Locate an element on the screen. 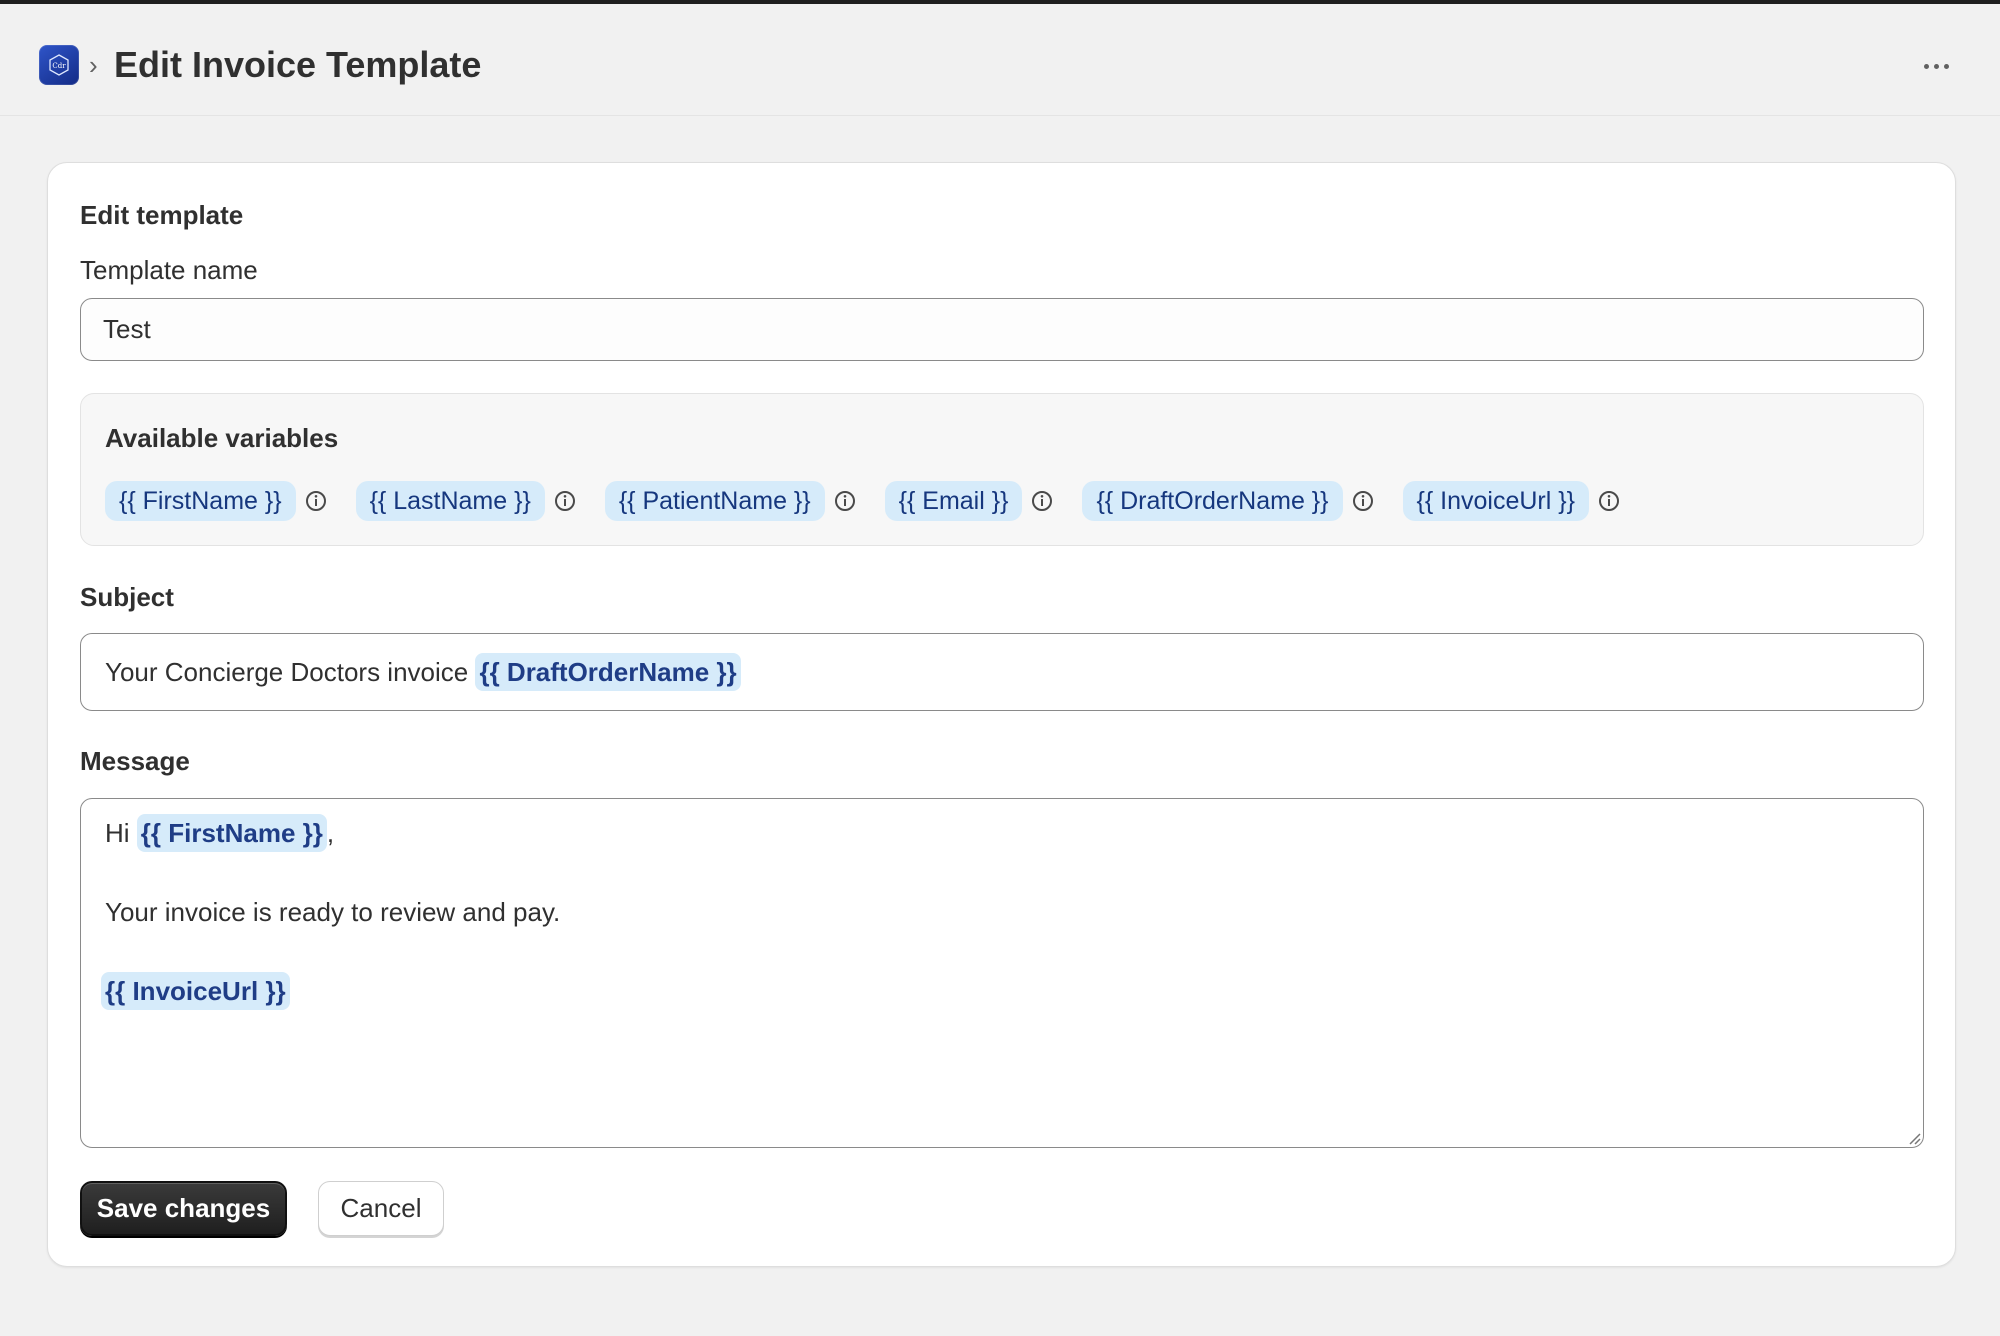 The width and height of the screenshot is (2000, 1336). variable-item: {{ LastName }} is located at coordinates (466, 501).